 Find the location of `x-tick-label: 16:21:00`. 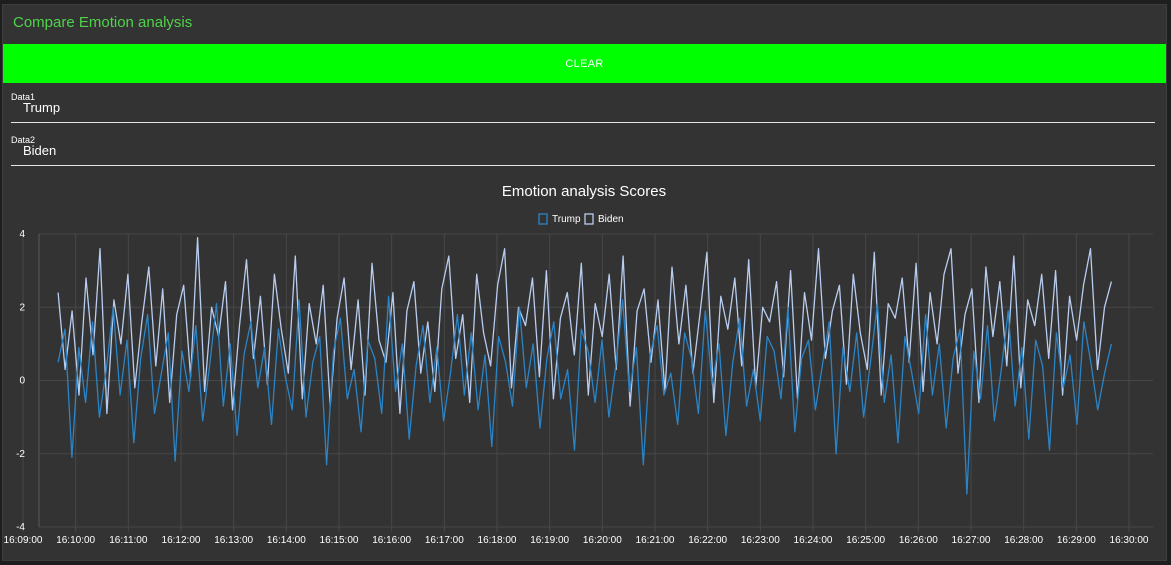

x-tick-label: 16:21:00 is located at coordinates (655, 540).